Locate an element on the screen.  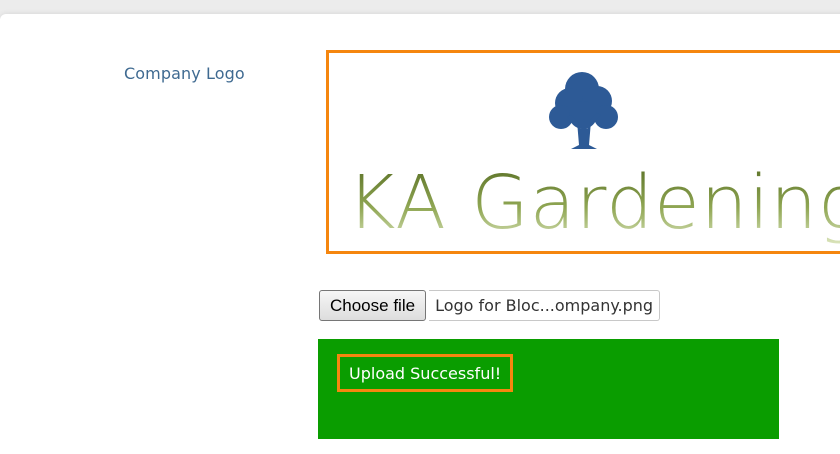
upload-status-panel: Upload Successful! is located at coordinates (548, 389).